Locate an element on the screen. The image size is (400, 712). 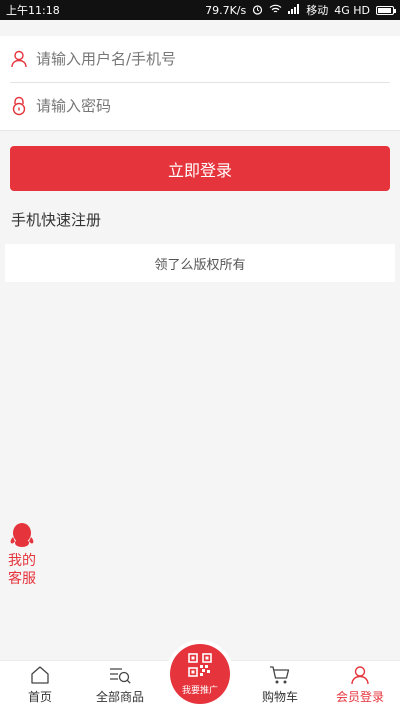
username-input is located at coordinates (213, 59).